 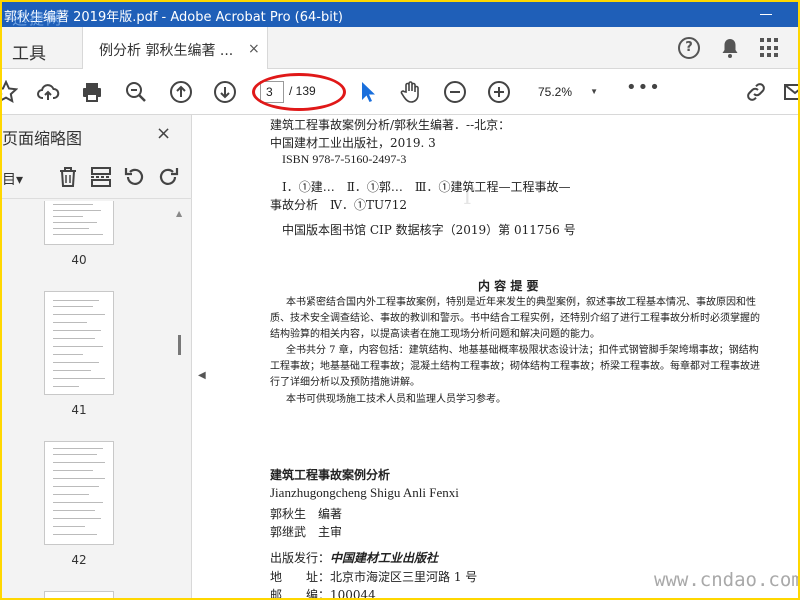 What do you see at coordinates (726, 580) in the screenshot?
I see `site-watermark: www.cndao.com` at bounding box center [726, 580].